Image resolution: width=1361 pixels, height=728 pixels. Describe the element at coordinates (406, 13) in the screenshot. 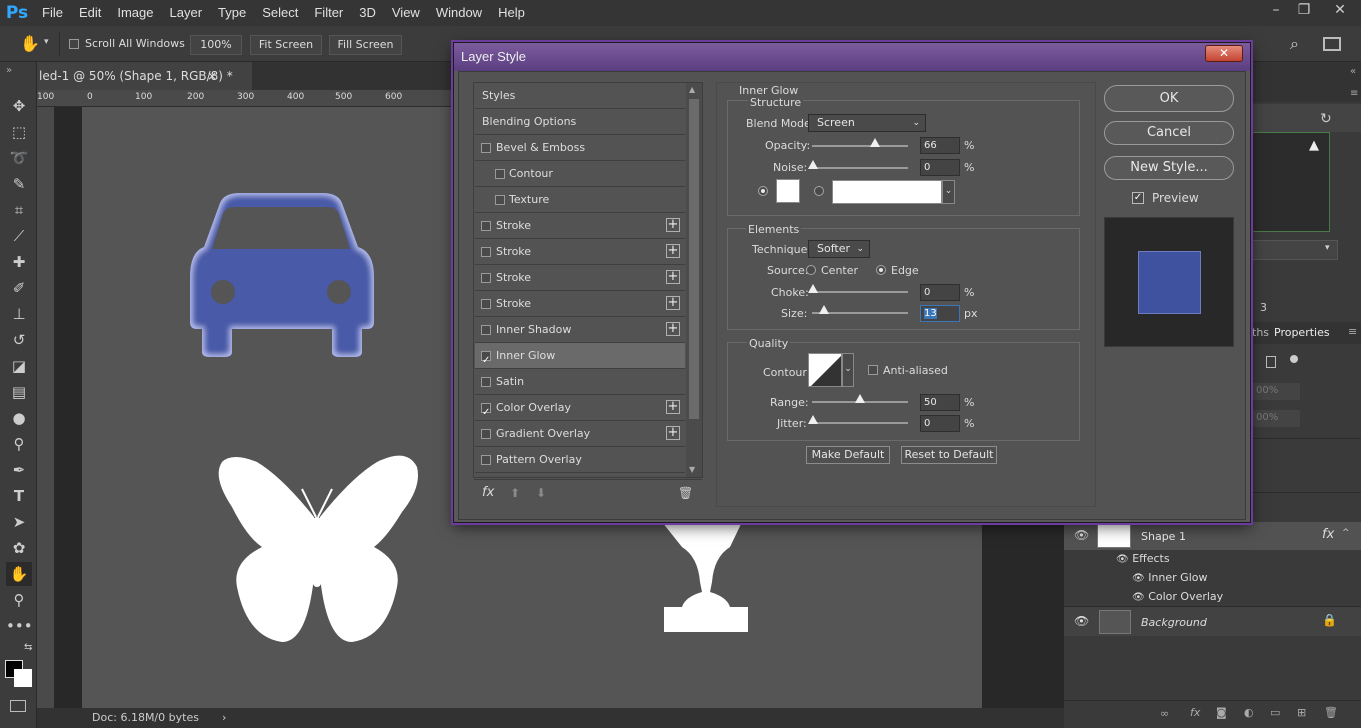

I see `menu-view: View` at that location.